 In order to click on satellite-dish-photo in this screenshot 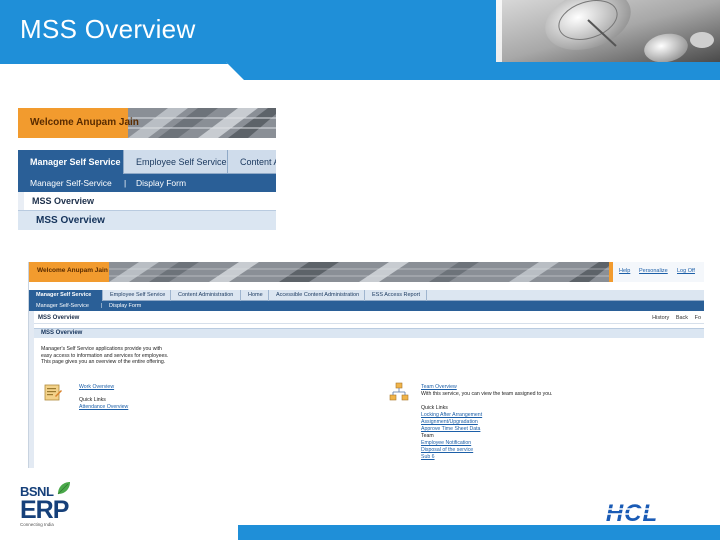, I will do `click(608, 31)`.